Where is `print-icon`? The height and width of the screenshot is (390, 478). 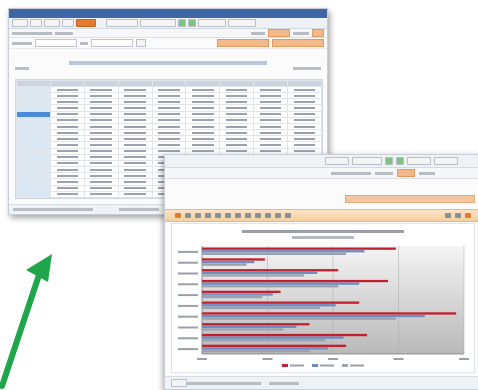 print-icon is located at coordinates (188, 215).